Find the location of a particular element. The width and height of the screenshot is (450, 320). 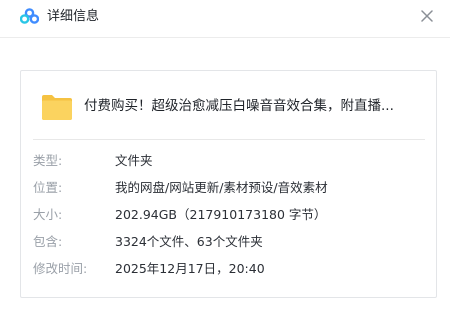

modified-label: 修改时间: is located at coordinates (60, 268).